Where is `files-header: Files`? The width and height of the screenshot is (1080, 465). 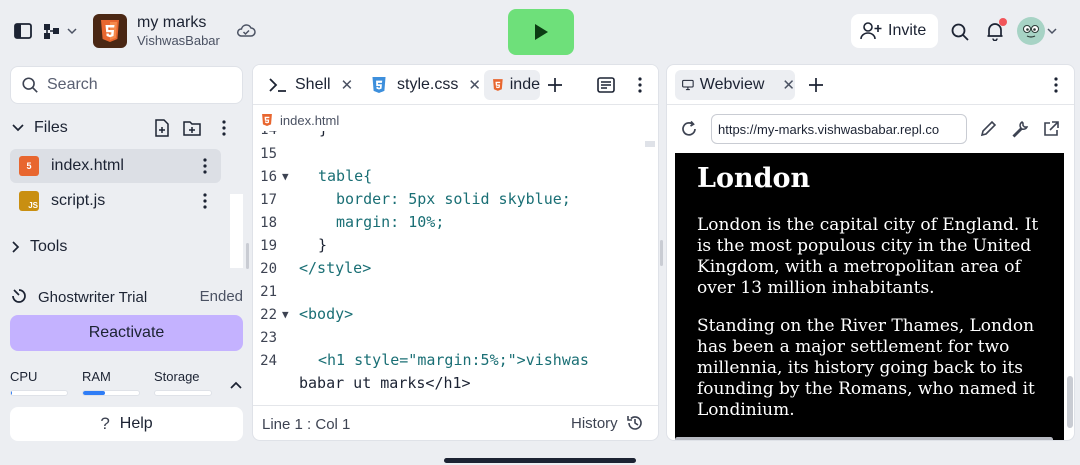
files-header: Files is located at coordinates (127, 128).